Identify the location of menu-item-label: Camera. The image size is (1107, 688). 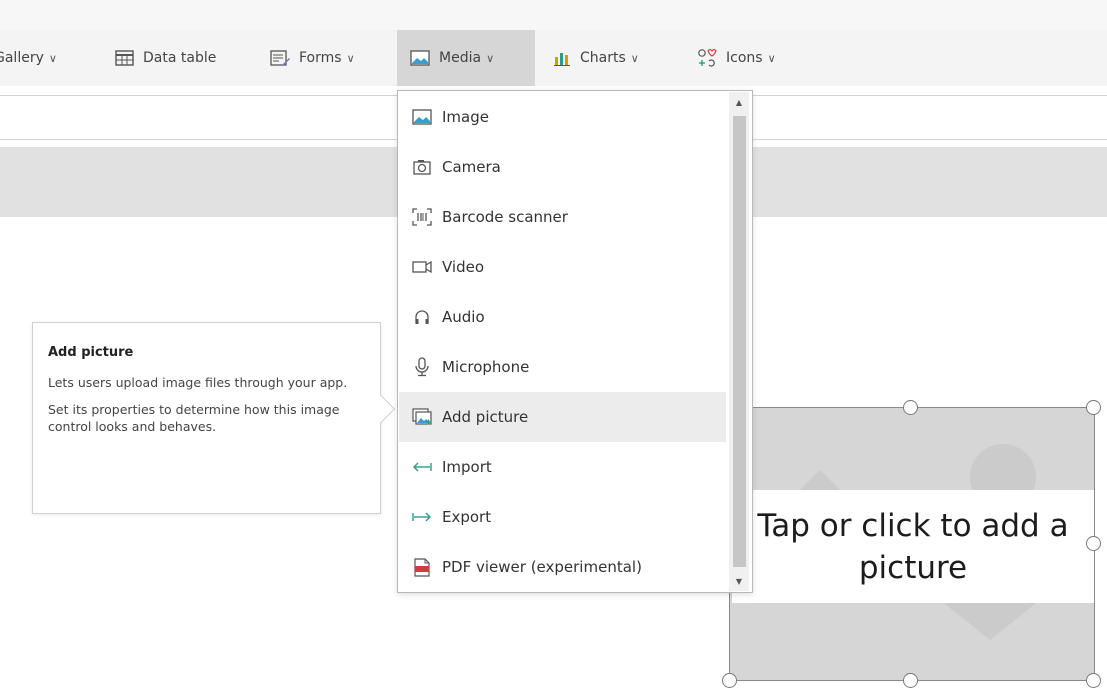
(471, 167).